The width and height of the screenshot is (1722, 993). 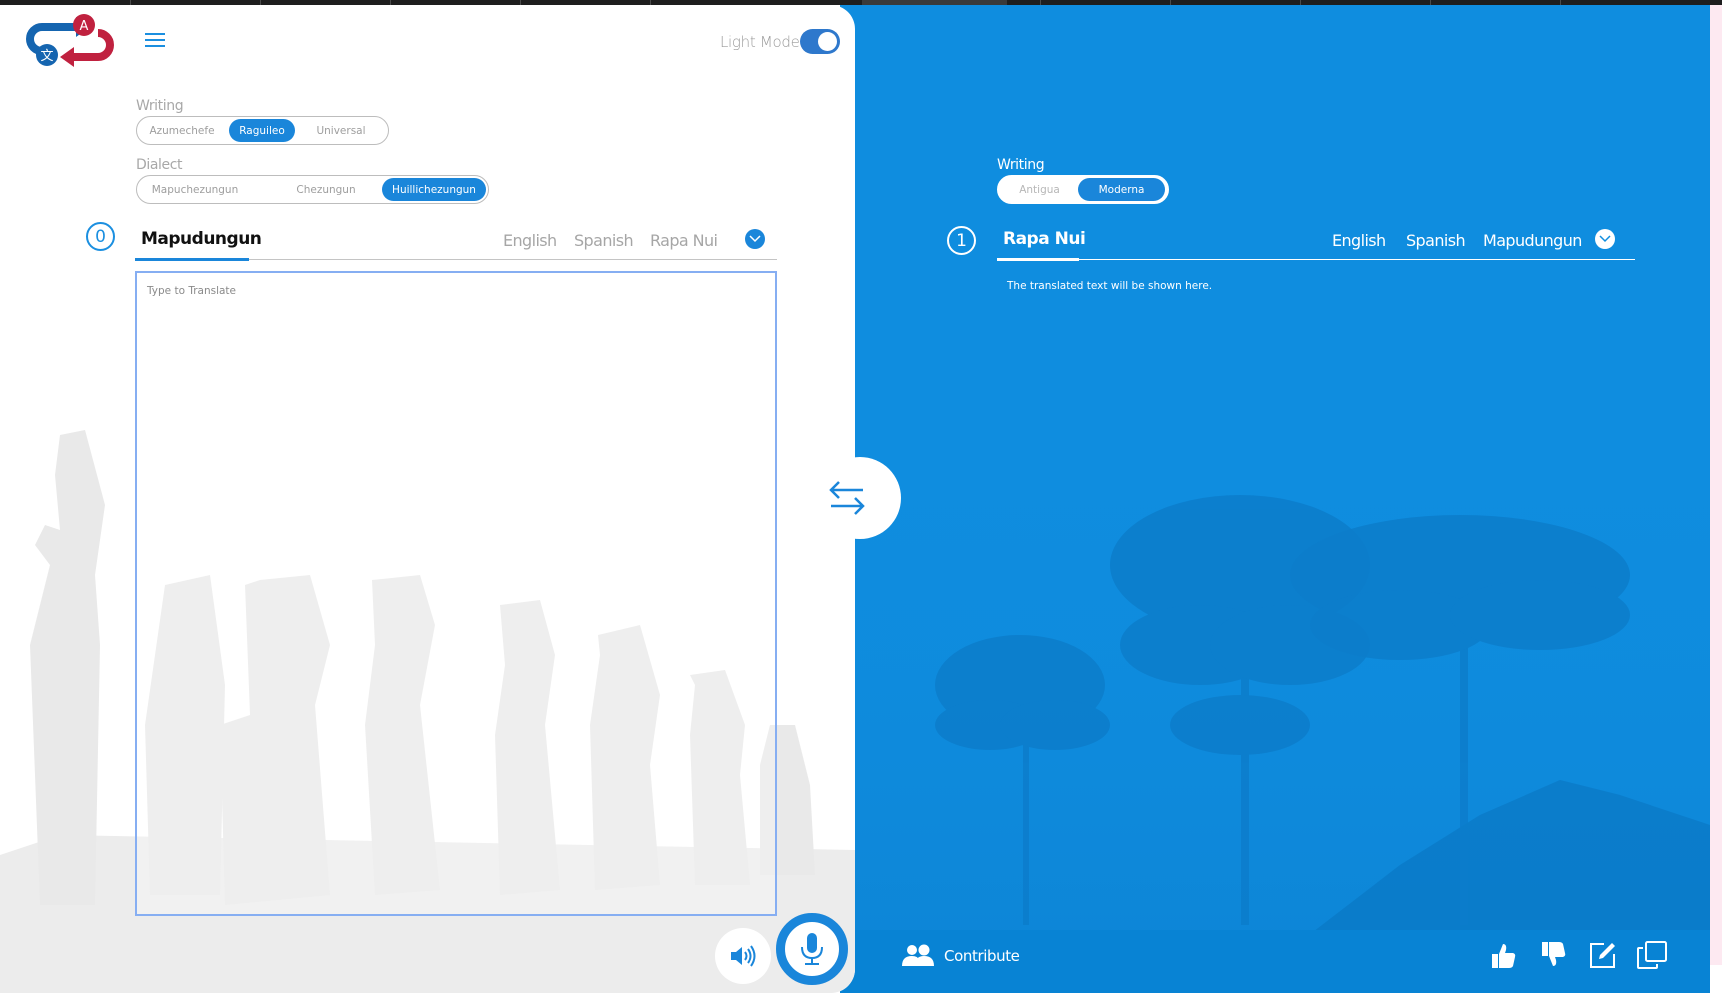 I want to click on bar-active-segment, so click(x=934, y=2).